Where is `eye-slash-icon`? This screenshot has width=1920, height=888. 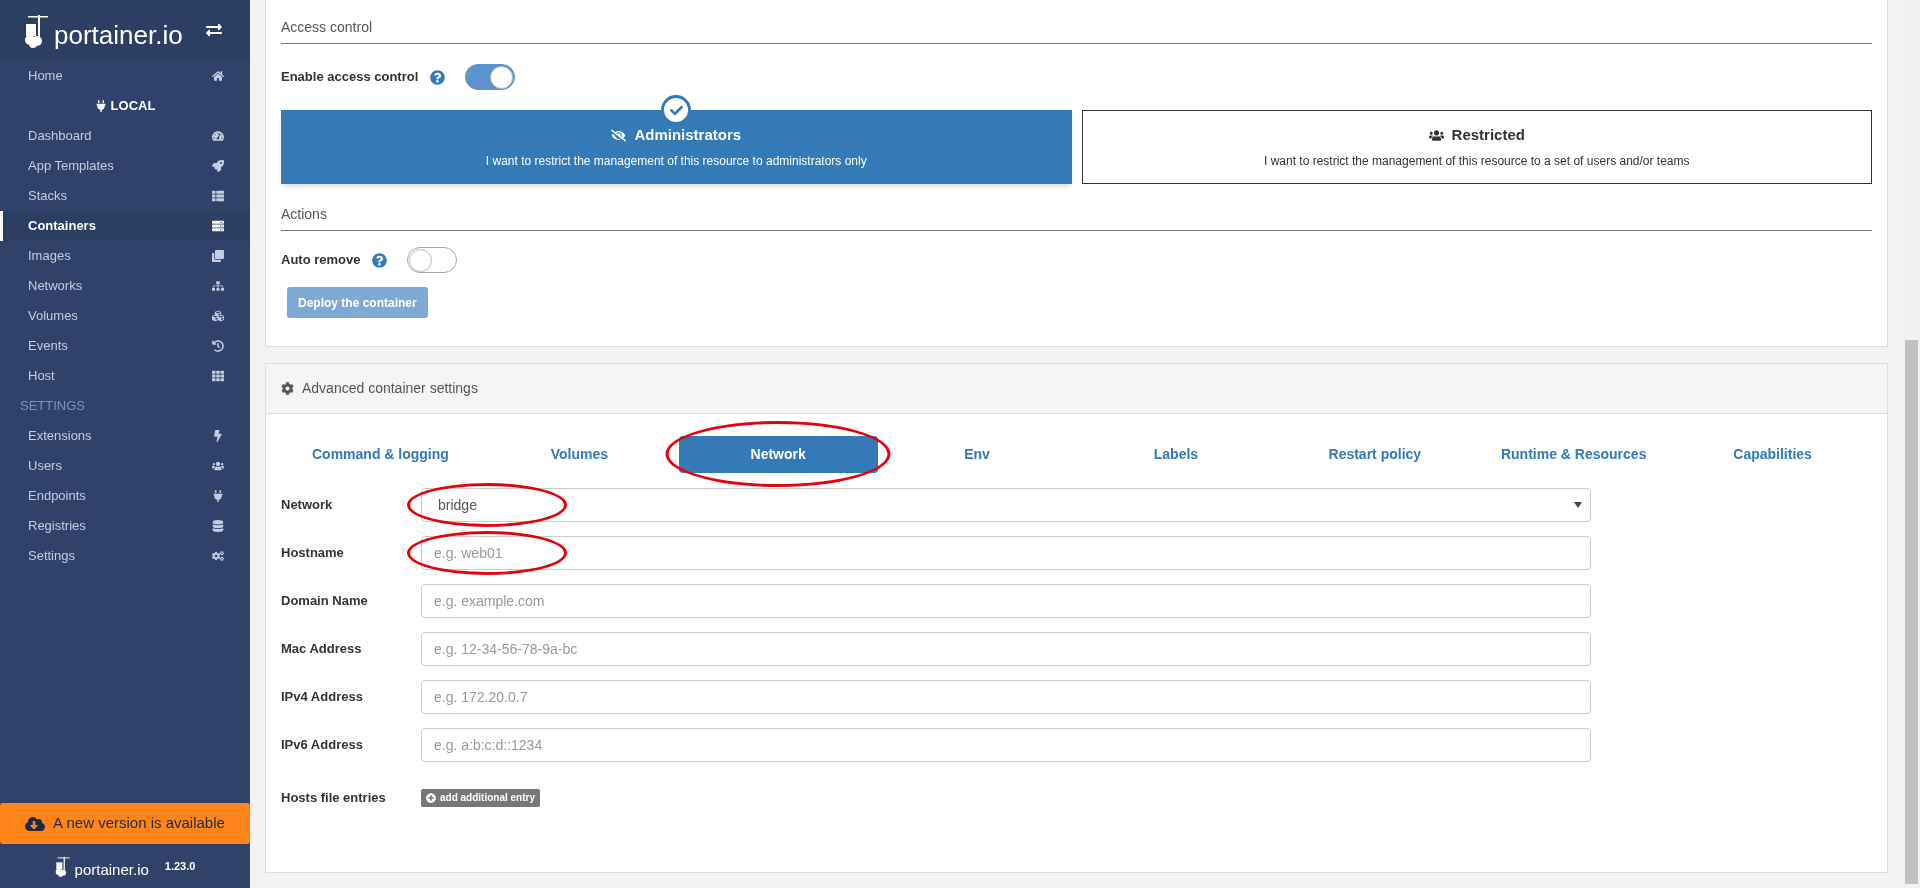
eye-slash-icon is located at coordinates (619, 135).